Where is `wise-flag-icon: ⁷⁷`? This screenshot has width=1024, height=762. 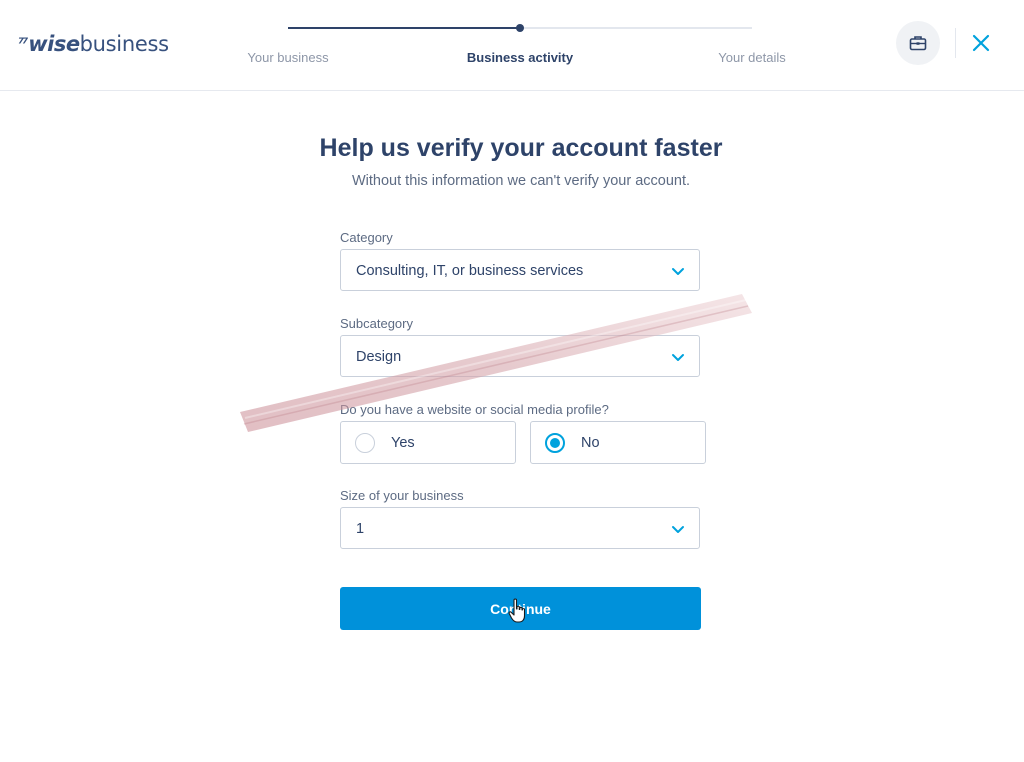 wise-flag-icon: ⁷⁷ is located at coordinates (23, 44).